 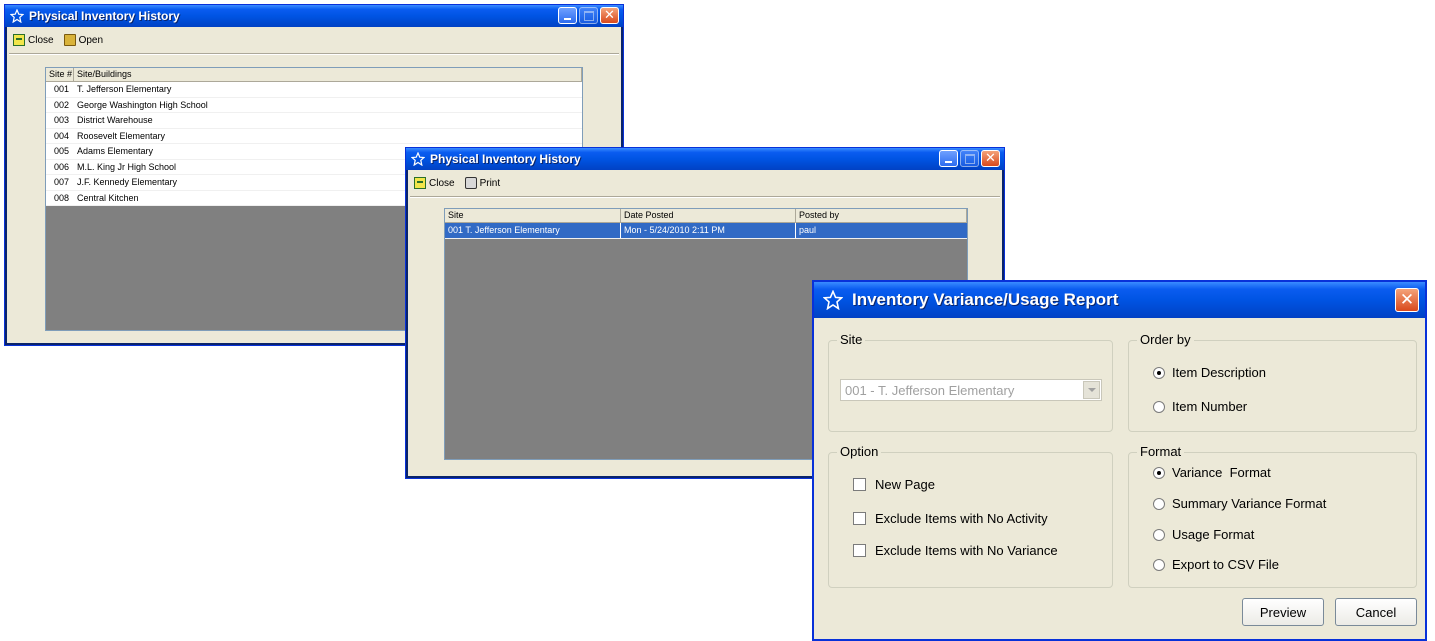 What do you see at coordinates (1283, 612) in the screenshot?
I see `preview-button: Preview` at bounding box center [1283, 612].